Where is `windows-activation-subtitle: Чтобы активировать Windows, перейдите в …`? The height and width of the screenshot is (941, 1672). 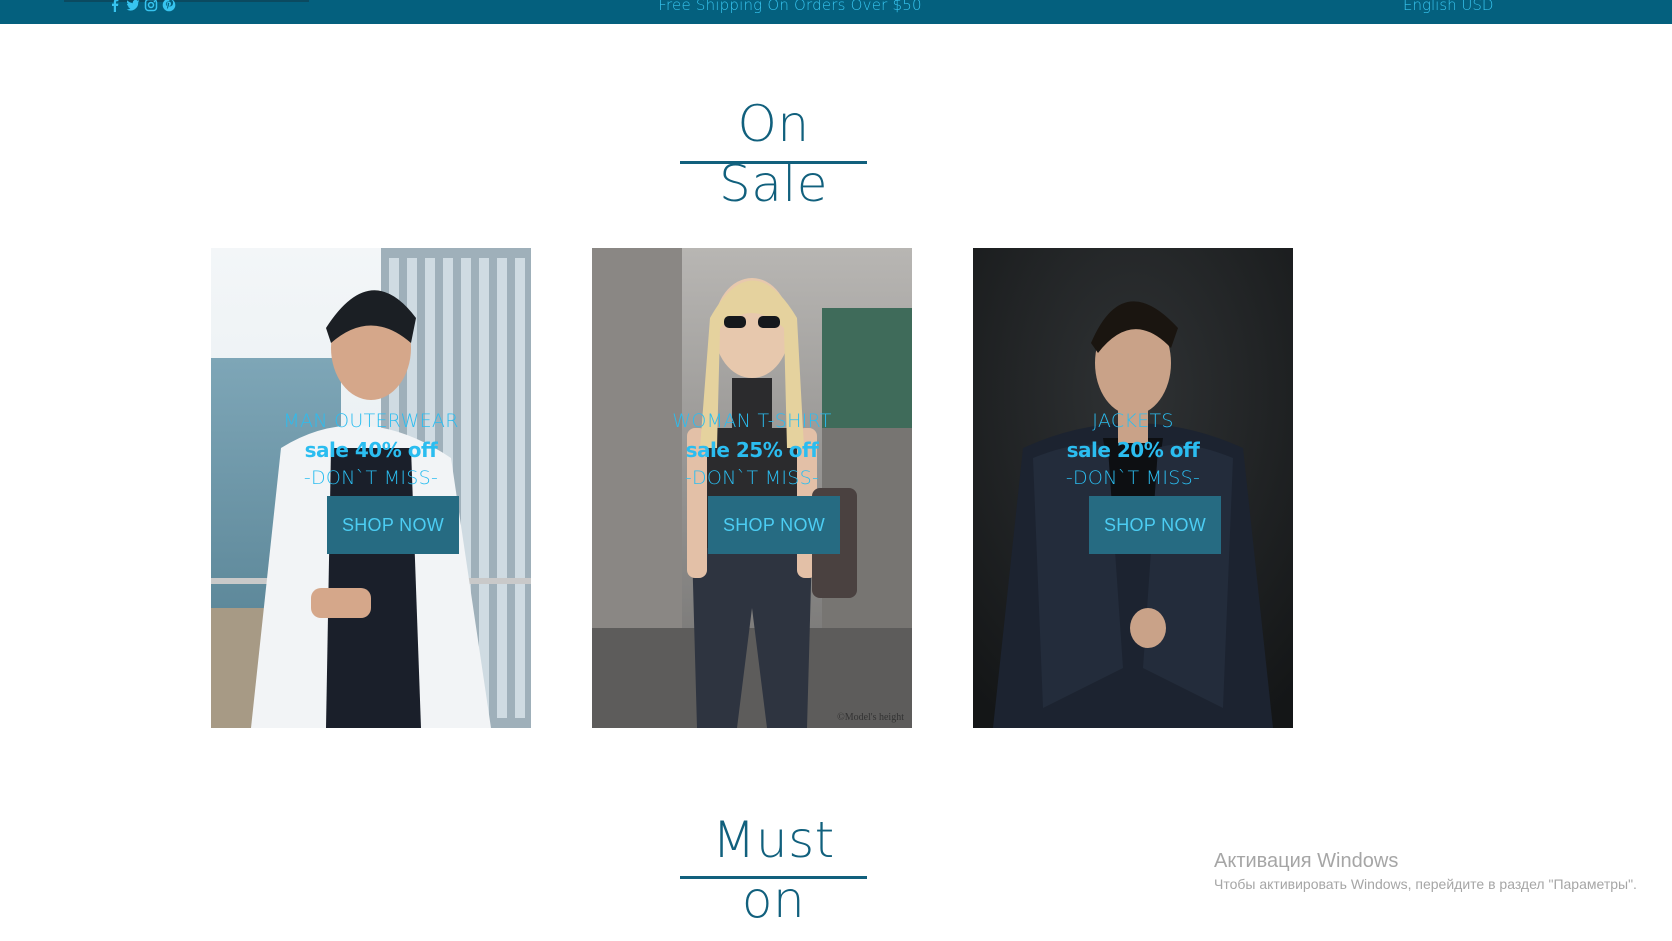 windows-activation-subtitle: Чтобы активировать Windows, перейдите в … is located at coordinates (1425, 884).